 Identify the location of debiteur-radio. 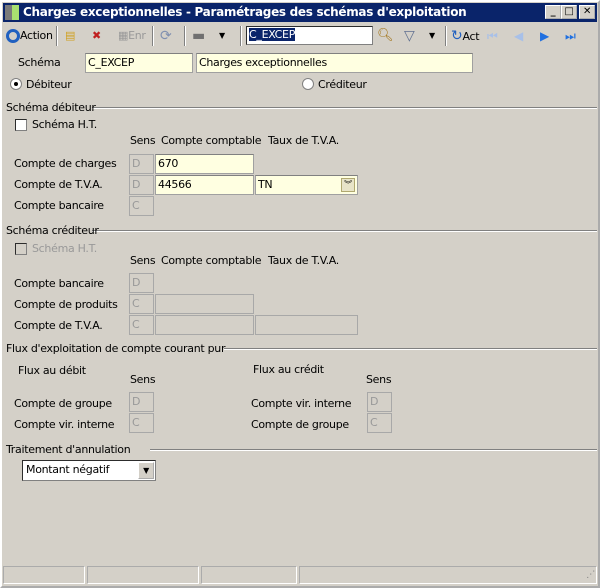
(16, 84).